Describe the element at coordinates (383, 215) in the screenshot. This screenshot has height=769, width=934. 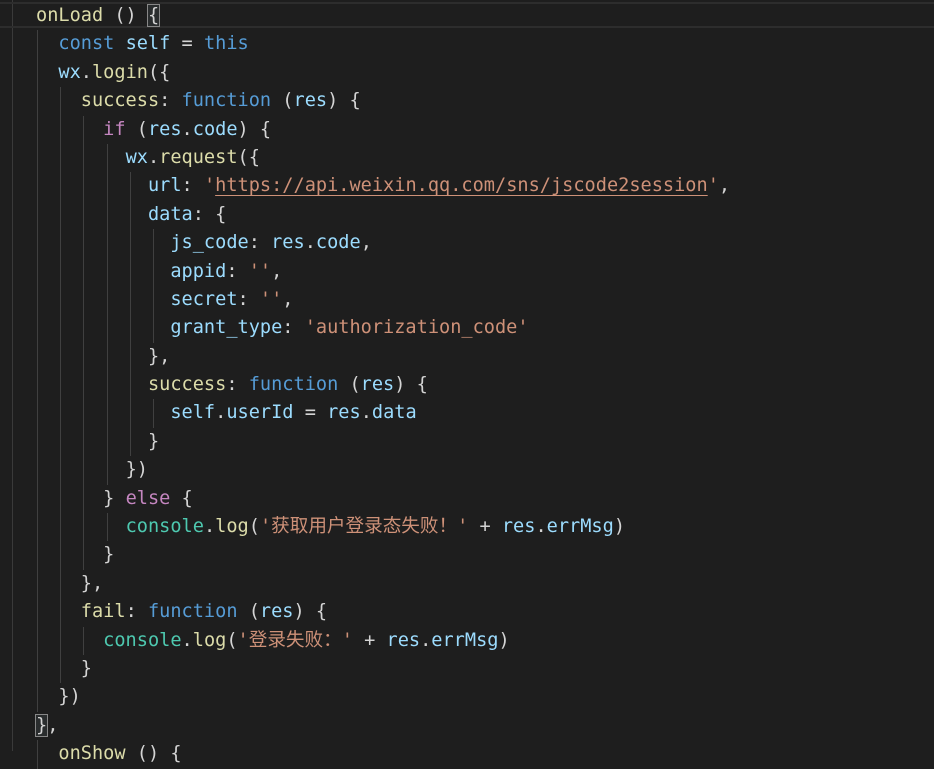
I see `code-line: data: {` at that location.